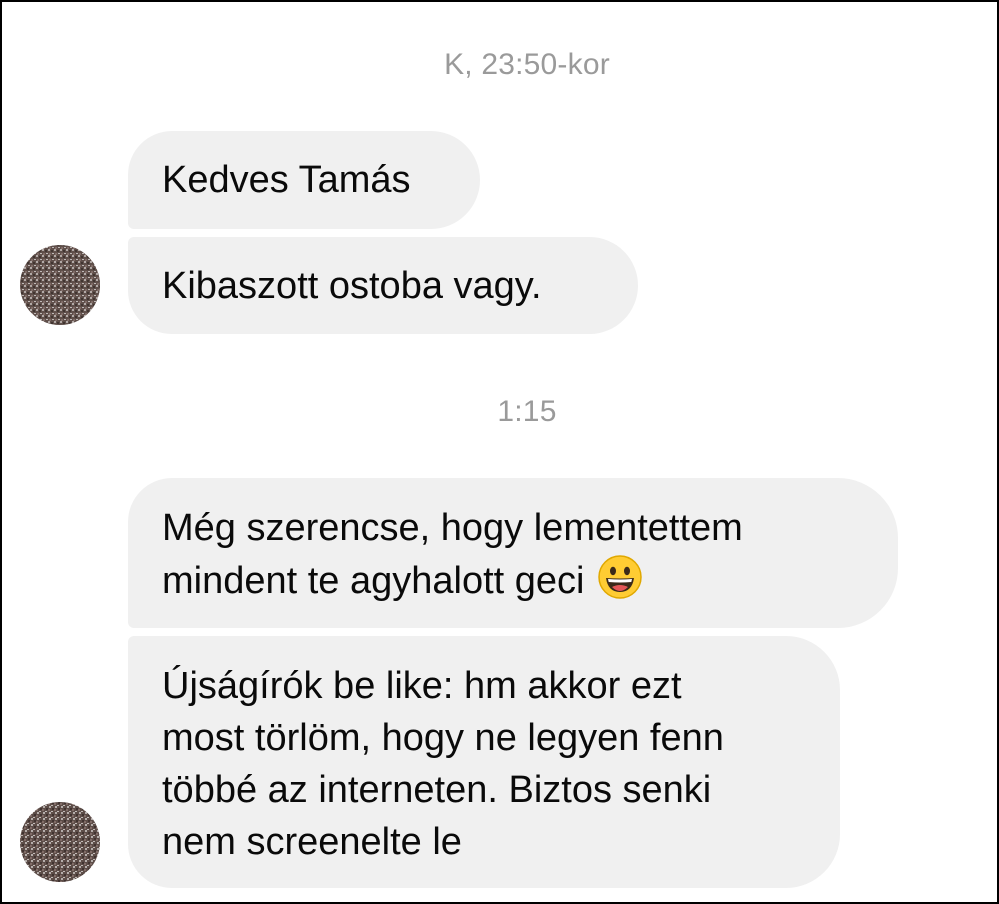  I want to click on timestamp: K, 23:50-kor, so click(527, 64).